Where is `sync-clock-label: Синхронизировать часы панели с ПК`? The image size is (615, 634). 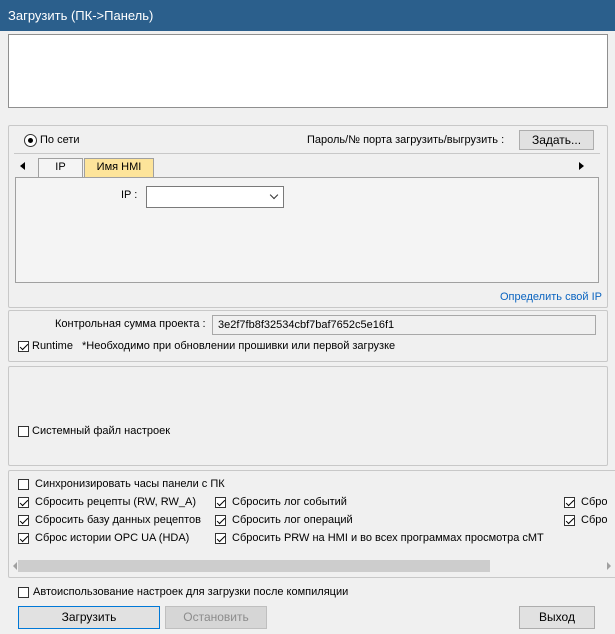
sync-clock-label: Синхронизировать часы панели с ПК is located at coordinates (130, 484).